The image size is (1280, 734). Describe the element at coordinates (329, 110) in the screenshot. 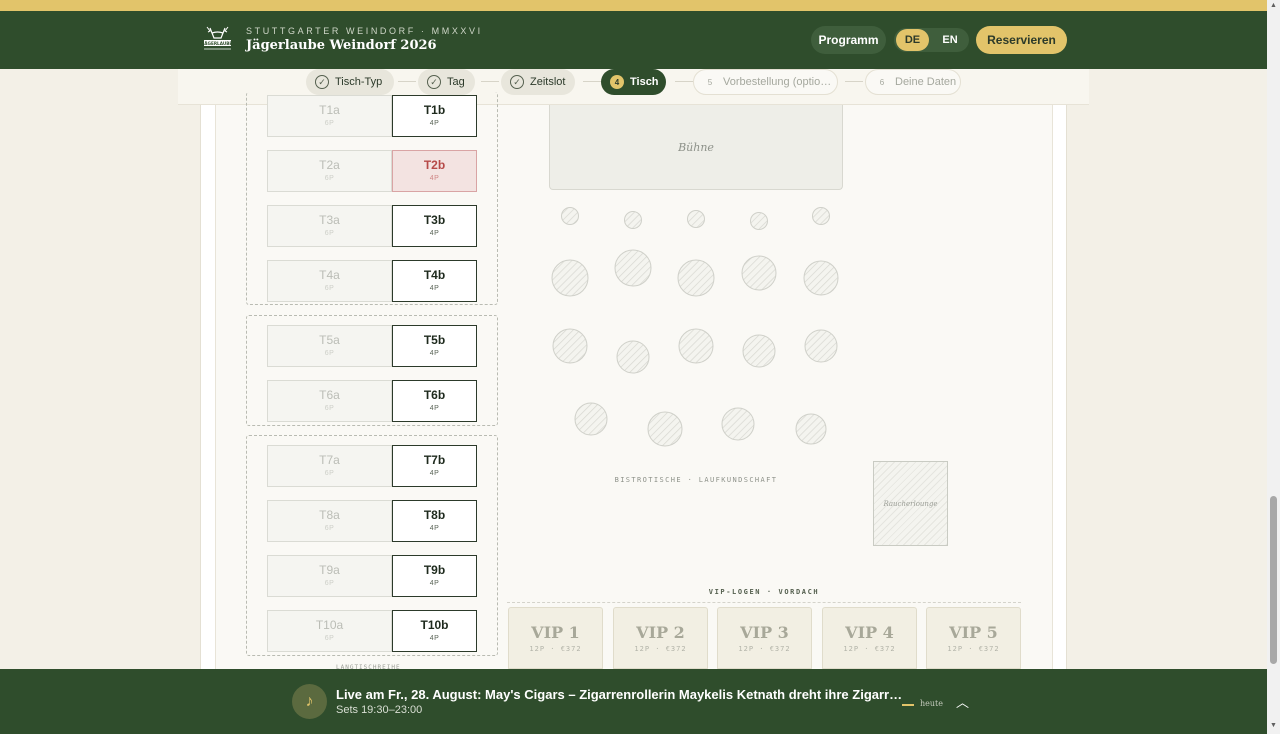

I see `table-name: T1a` at that location.